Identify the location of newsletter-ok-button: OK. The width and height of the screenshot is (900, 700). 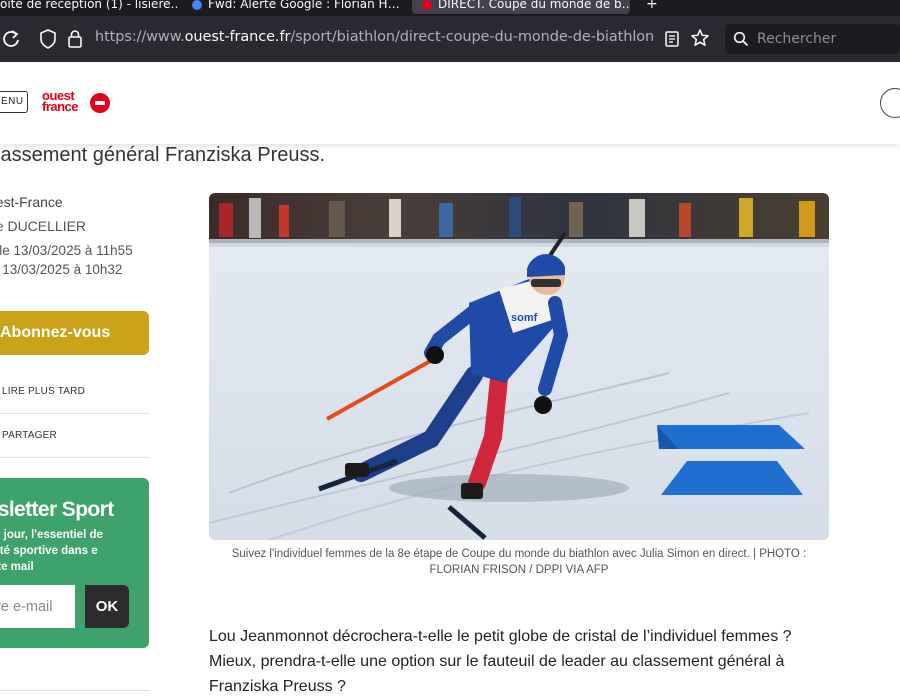
(107, 606).